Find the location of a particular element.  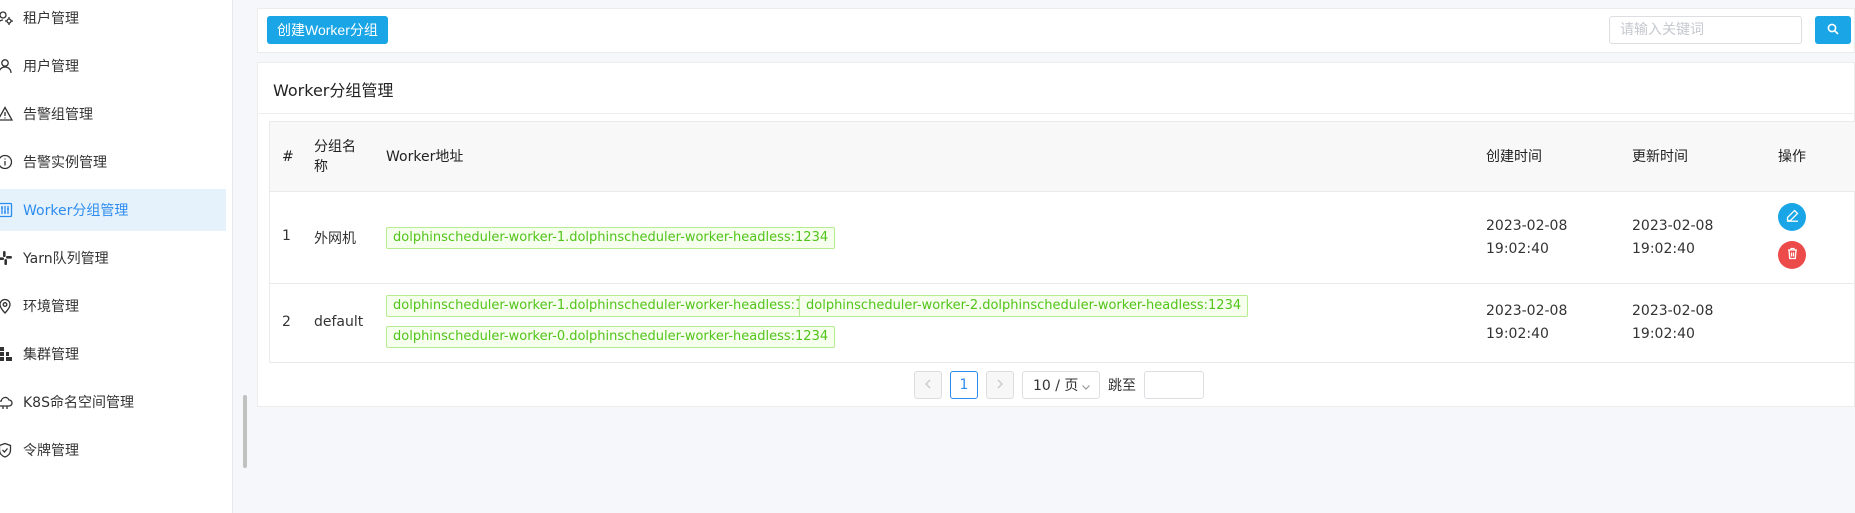

page-title: Worker分组管理 is located at coordinates (333, 90).